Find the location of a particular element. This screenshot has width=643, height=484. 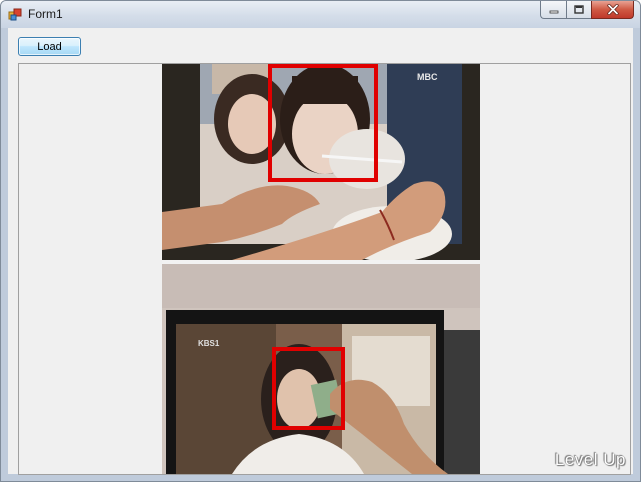

load-button: Load is located at coordinates (49, 46).